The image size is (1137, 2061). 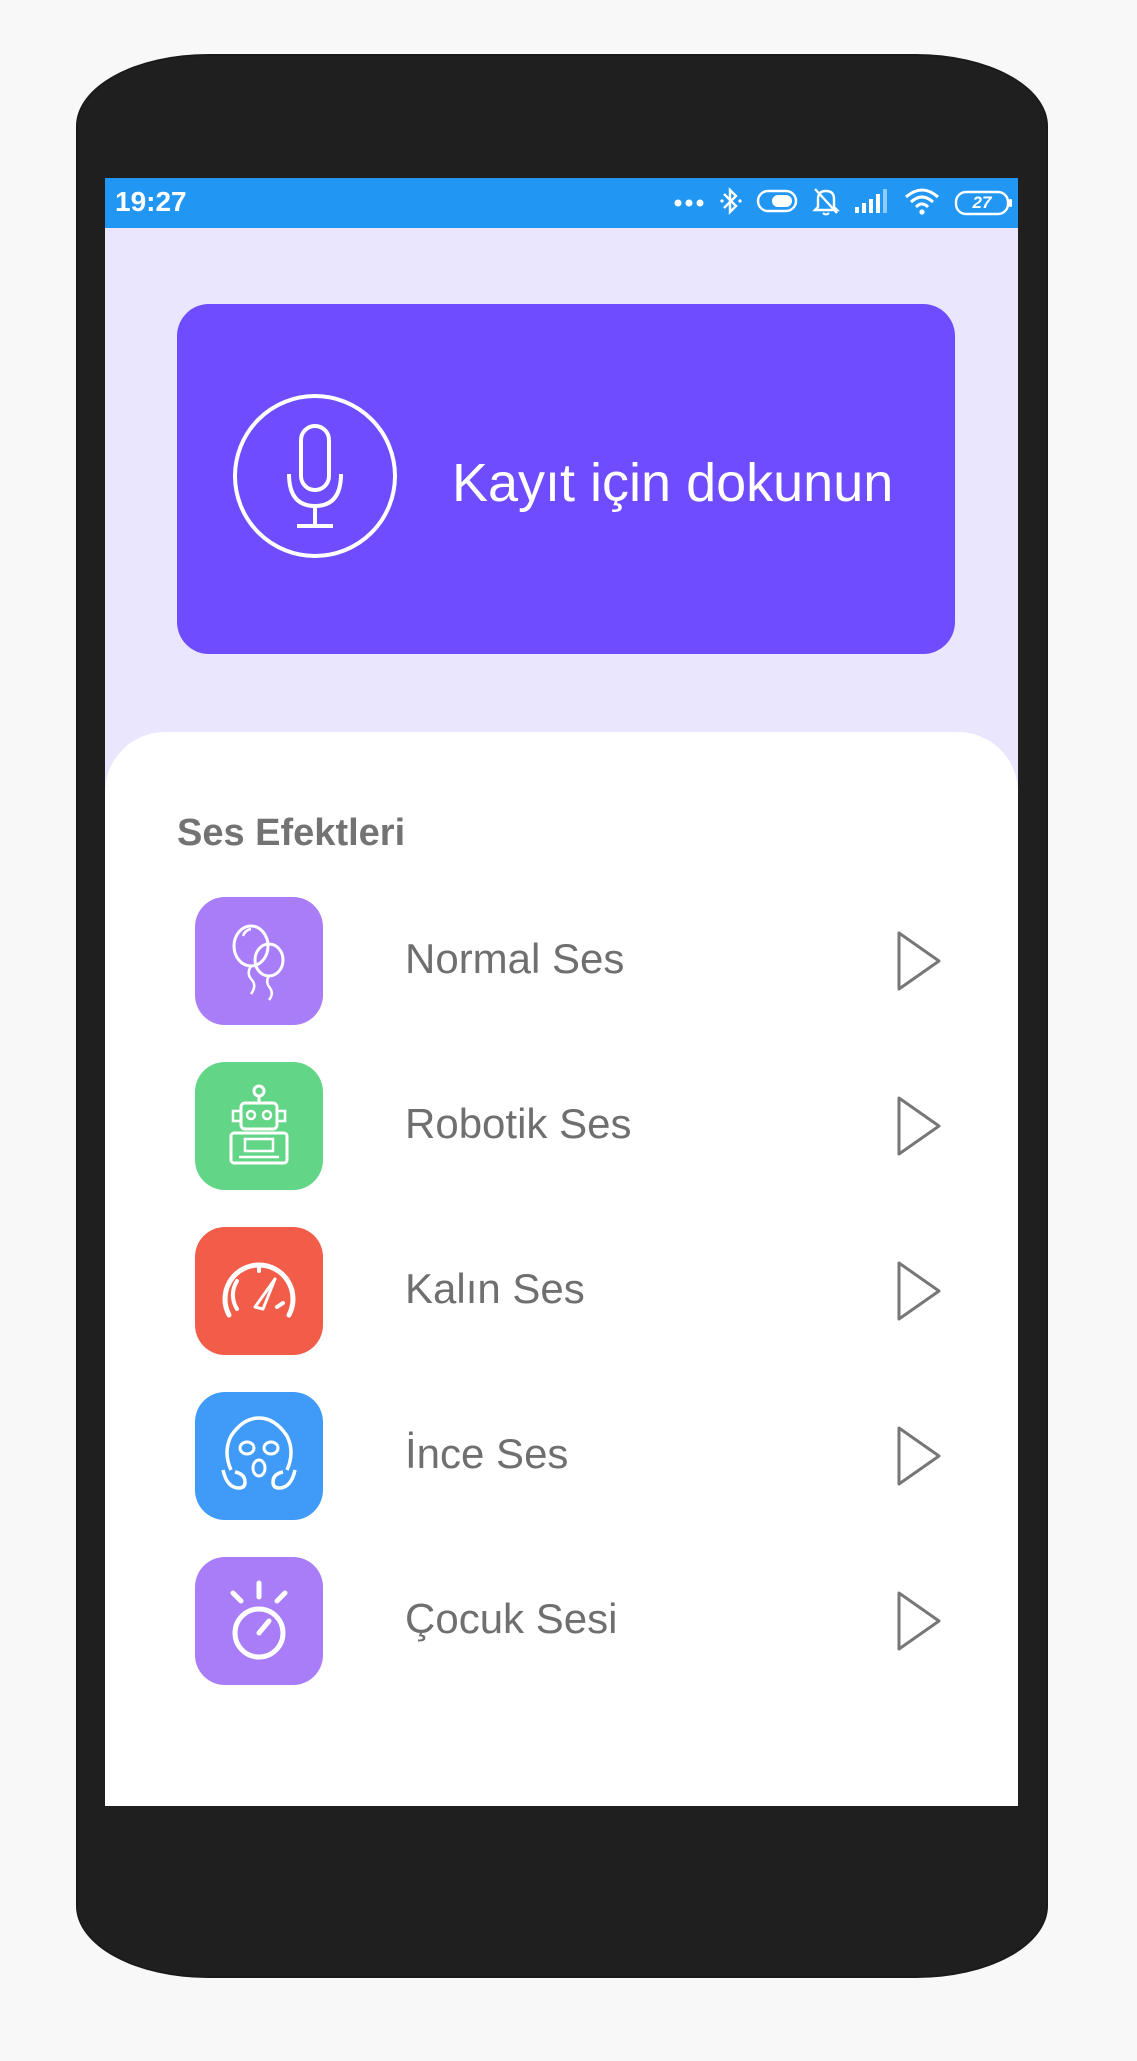 What do you see at coordinates (259, 1126) in the screenshot?
I see `robot-icon` at bounding box center [259, 1126].